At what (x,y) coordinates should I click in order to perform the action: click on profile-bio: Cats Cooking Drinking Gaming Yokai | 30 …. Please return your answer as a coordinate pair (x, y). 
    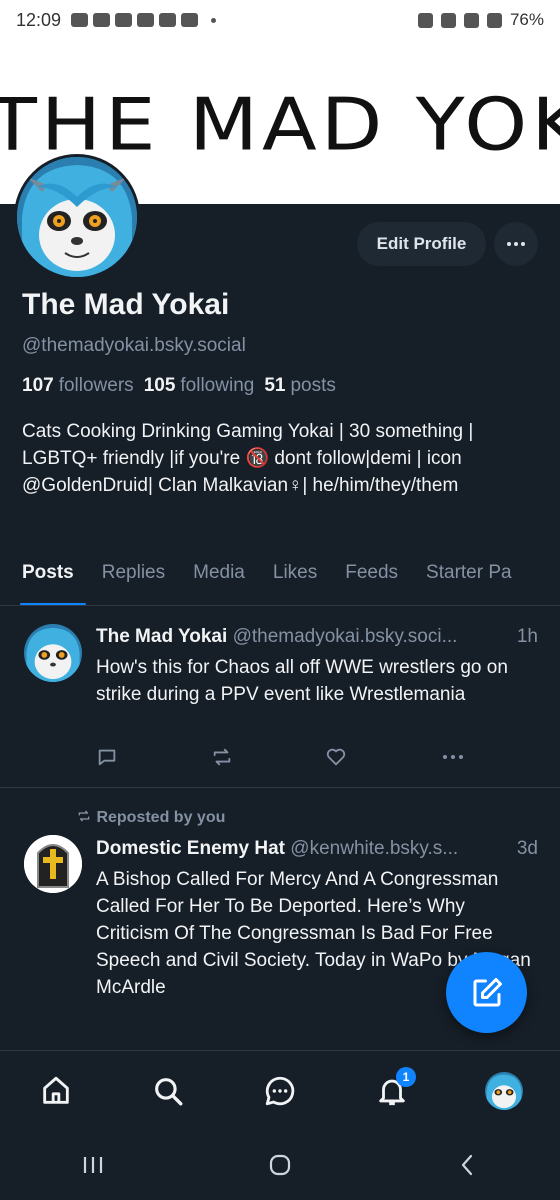
    Looking at the image, I should click on (248, 458).